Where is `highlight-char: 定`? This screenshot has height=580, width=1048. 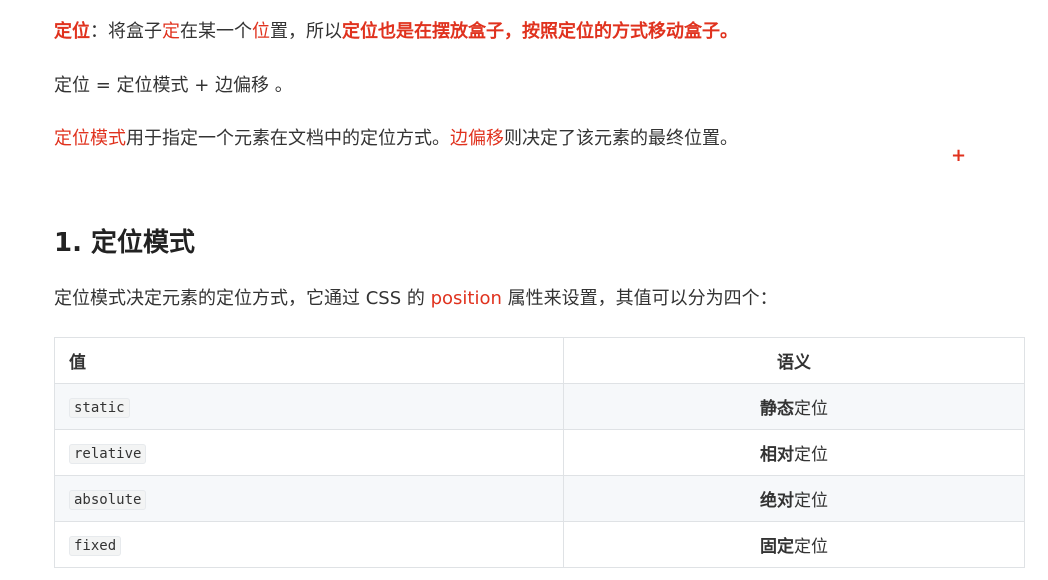 highlight-char: 定 is located at coordinates (171, 31).